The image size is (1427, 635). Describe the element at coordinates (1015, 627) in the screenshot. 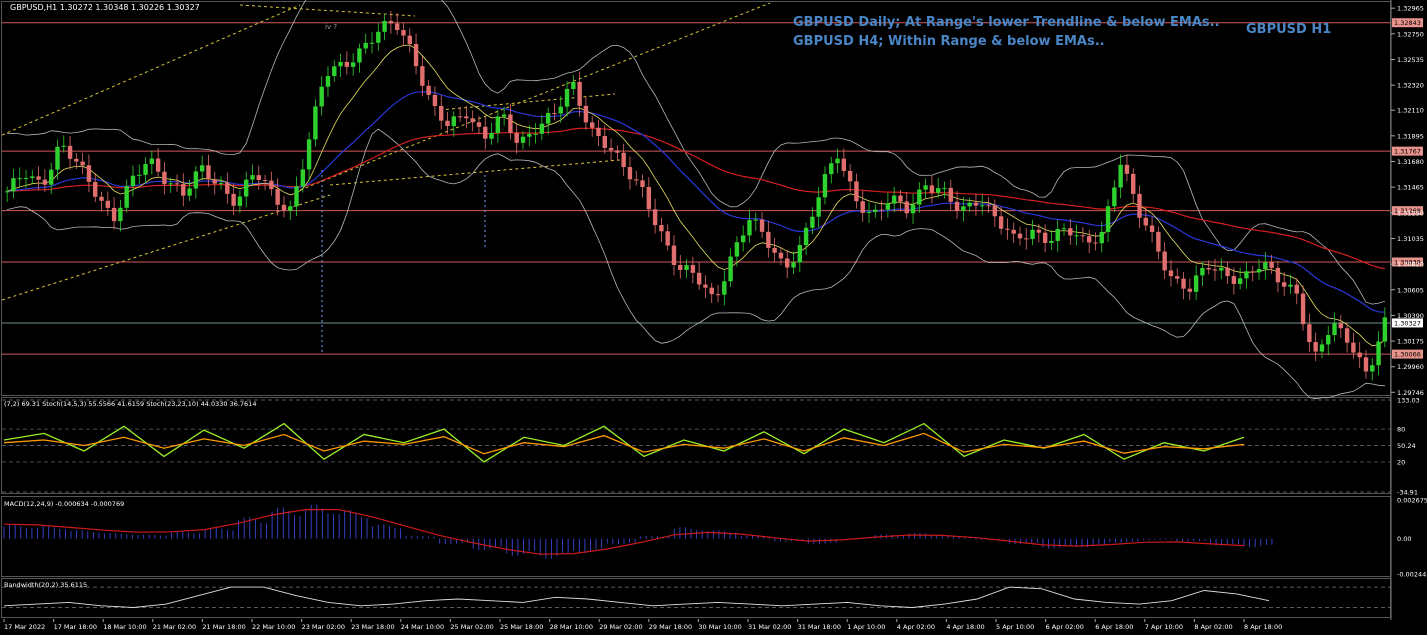

I see `time-tick-label: 5 Apr 10:00` at that location.